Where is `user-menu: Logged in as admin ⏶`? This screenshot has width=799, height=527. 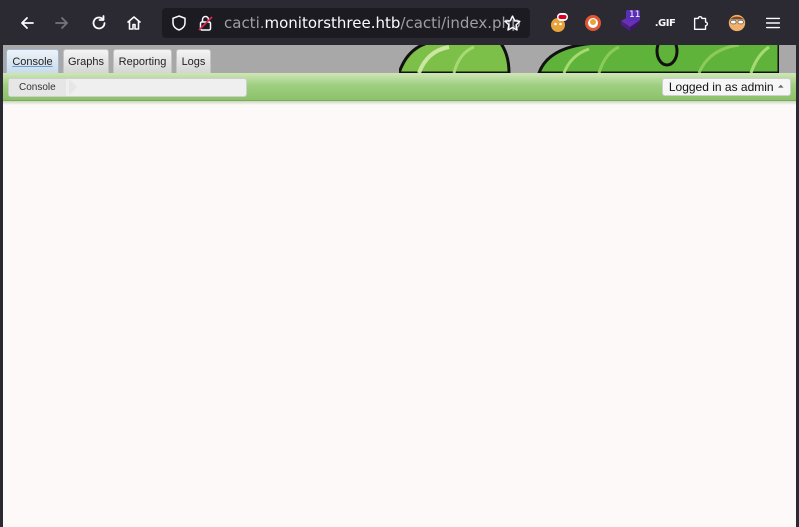
user-menu: Logged in as admin ⏶ is located at coordinates (726, 87).